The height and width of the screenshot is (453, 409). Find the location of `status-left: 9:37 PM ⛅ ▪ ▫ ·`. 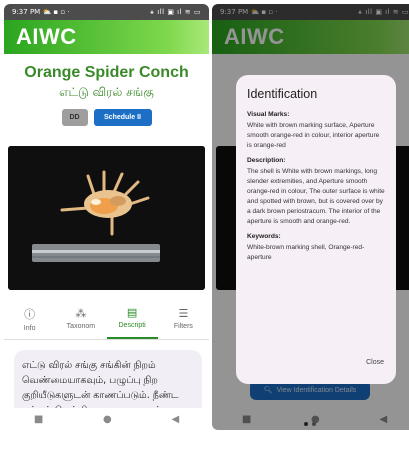

status-left: 9:37 PM ⛅ ▪ ▫ · is located at coordinates (41, 12).